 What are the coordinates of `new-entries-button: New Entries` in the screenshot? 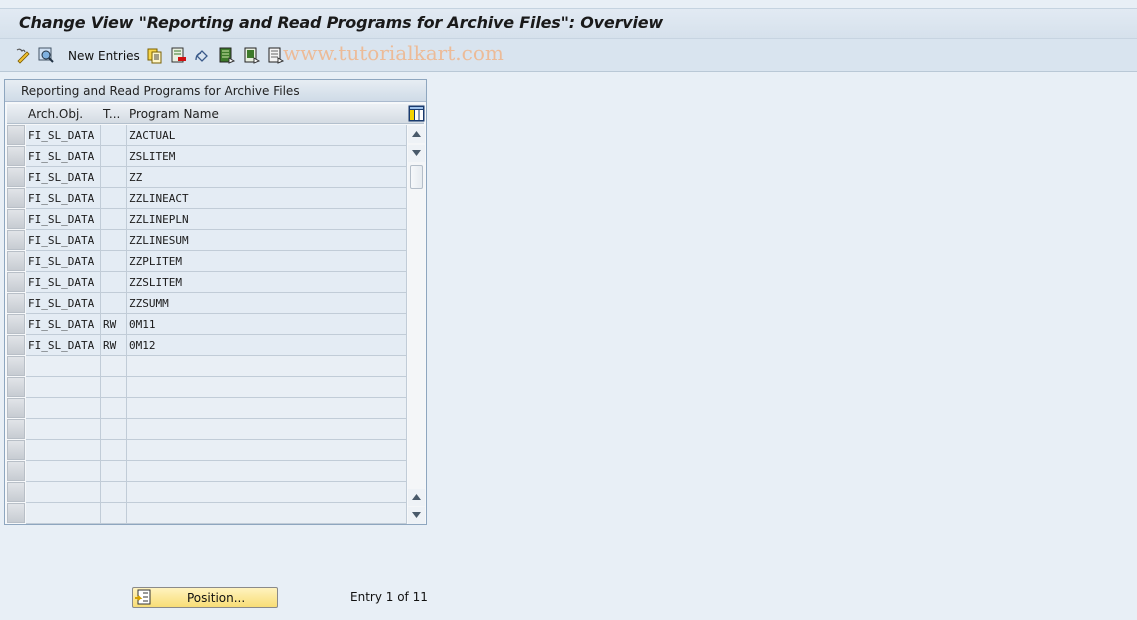 It's located at (104, 56).